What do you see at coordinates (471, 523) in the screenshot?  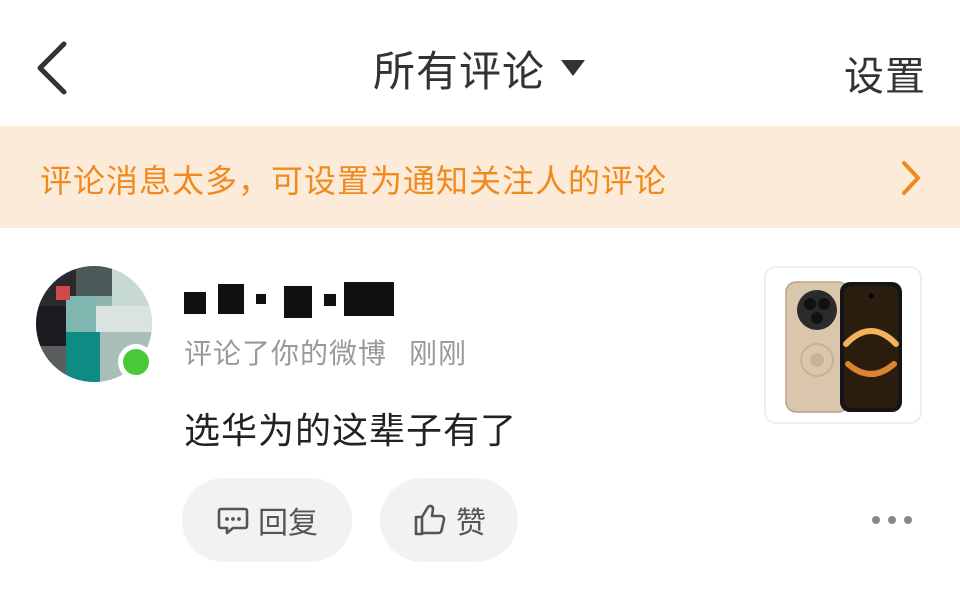 I see `like-label: 赞` at bounding box center [471, 523].